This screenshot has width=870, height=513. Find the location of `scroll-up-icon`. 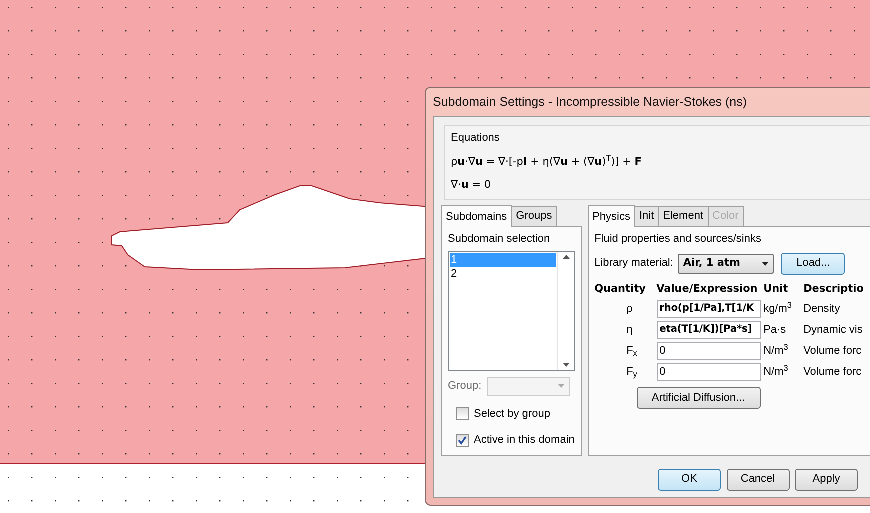

scroll-up-icon is located at coordinates (566, 257).